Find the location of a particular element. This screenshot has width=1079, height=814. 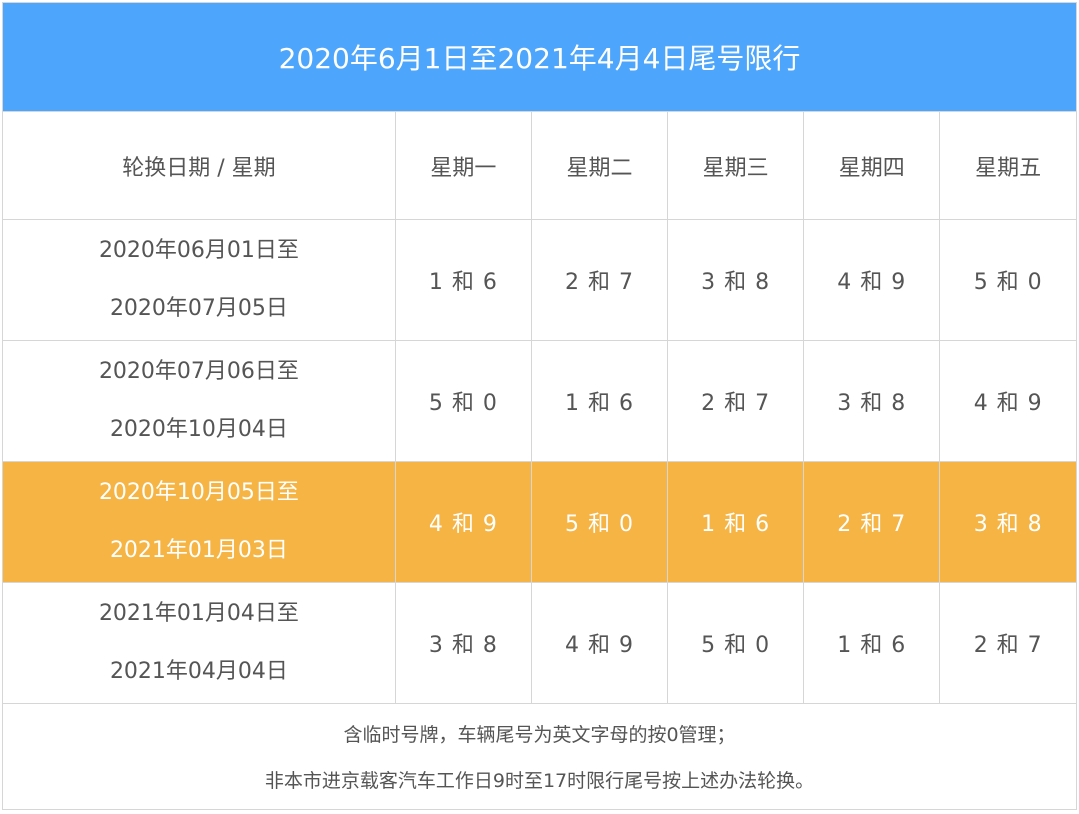

plate-digits-monday: 5 和 0 is located at coordinates (463, 401).